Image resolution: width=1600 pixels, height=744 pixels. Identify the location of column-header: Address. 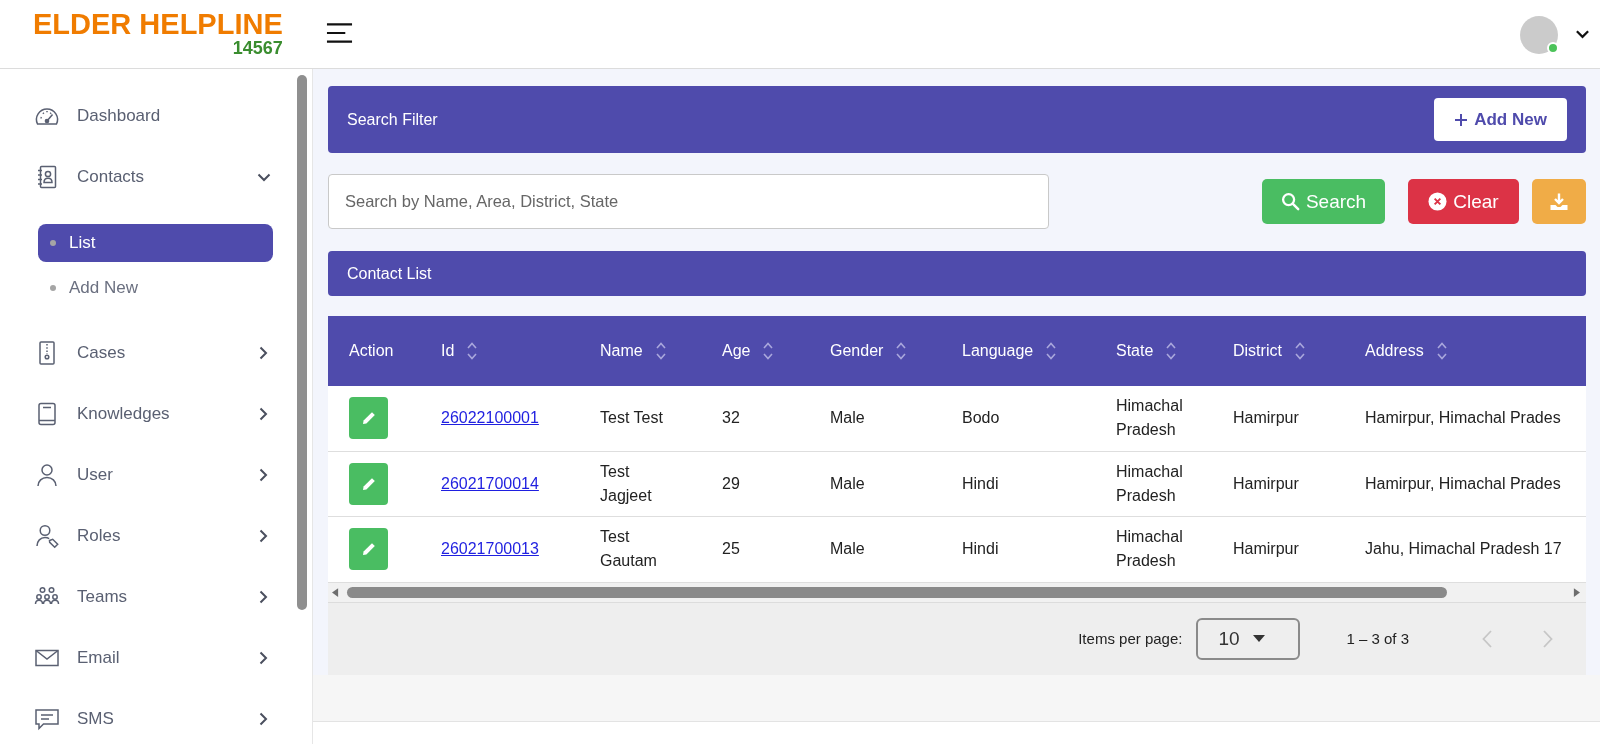
(1394, 351).